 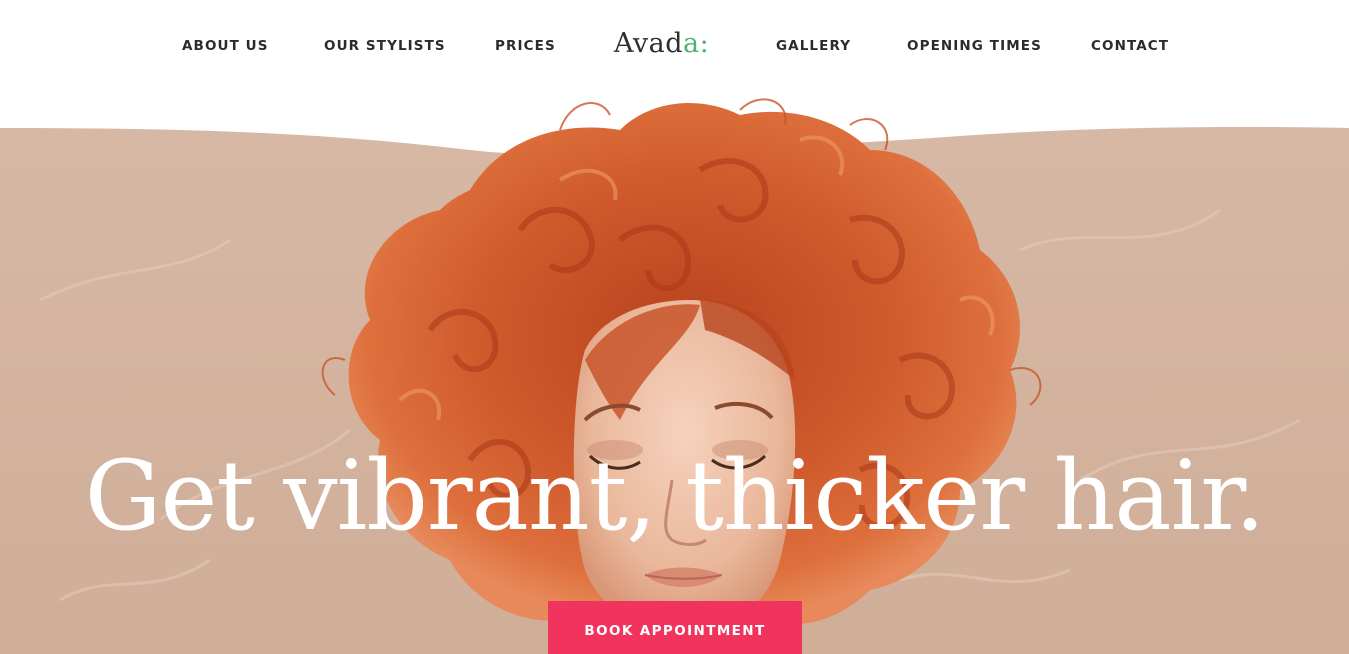 What do you see at coordinates (1130, 46) in the screenshot?
I see `nav-contact: CONTACT` at bounding box center [1130, 46].